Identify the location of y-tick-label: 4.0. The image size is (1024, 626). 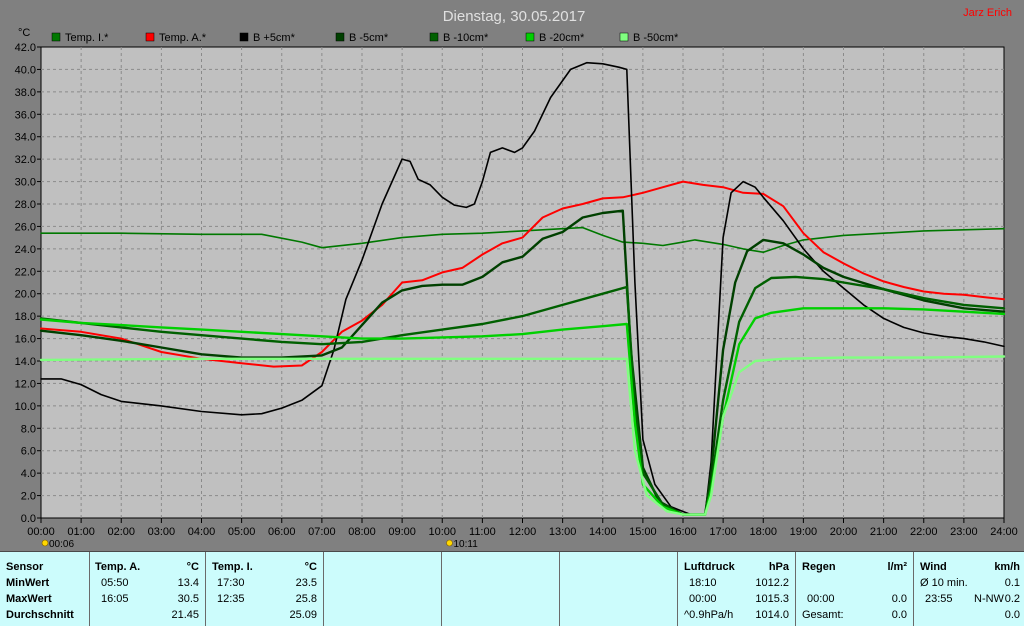
(28, 474).